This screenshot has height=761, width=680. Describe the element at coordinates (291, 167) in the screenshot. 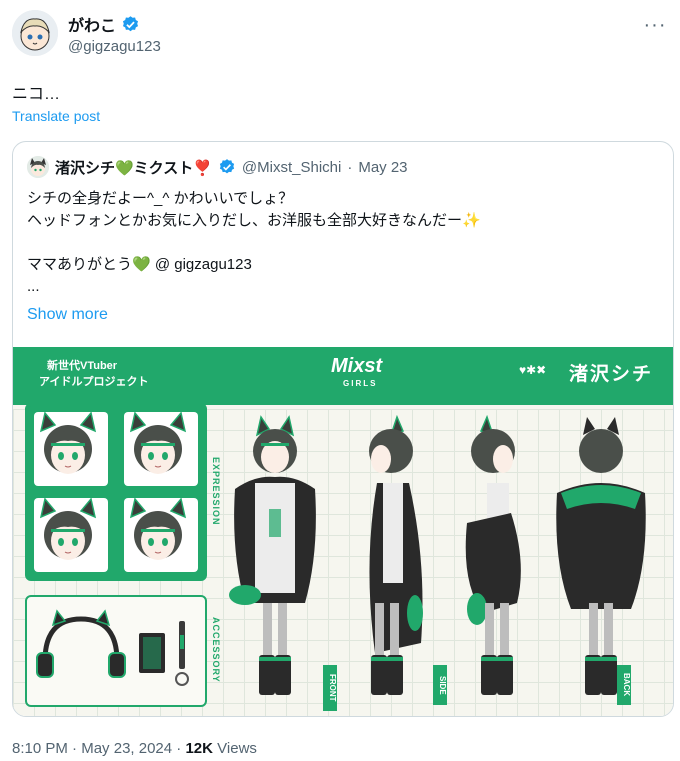

I see `quoted-handle: @Mixst_Shichi` at that location.